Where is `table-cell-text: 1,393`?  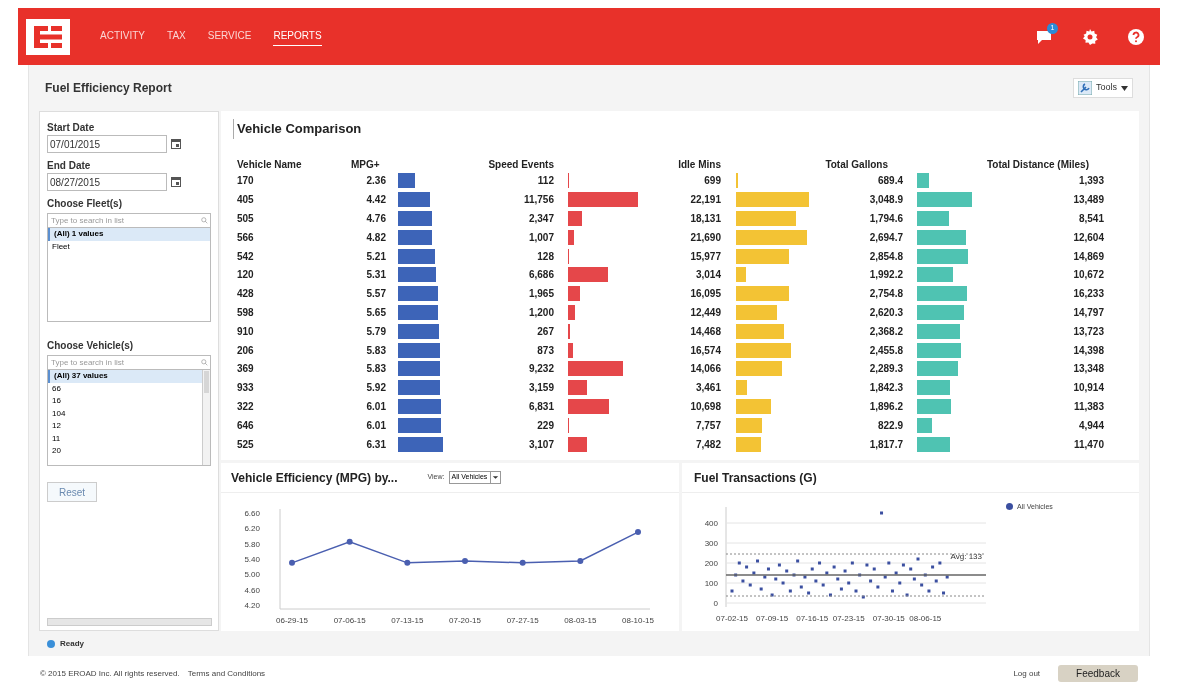
table-cell-text: 1,393 is located at coordinates (1090, 181).